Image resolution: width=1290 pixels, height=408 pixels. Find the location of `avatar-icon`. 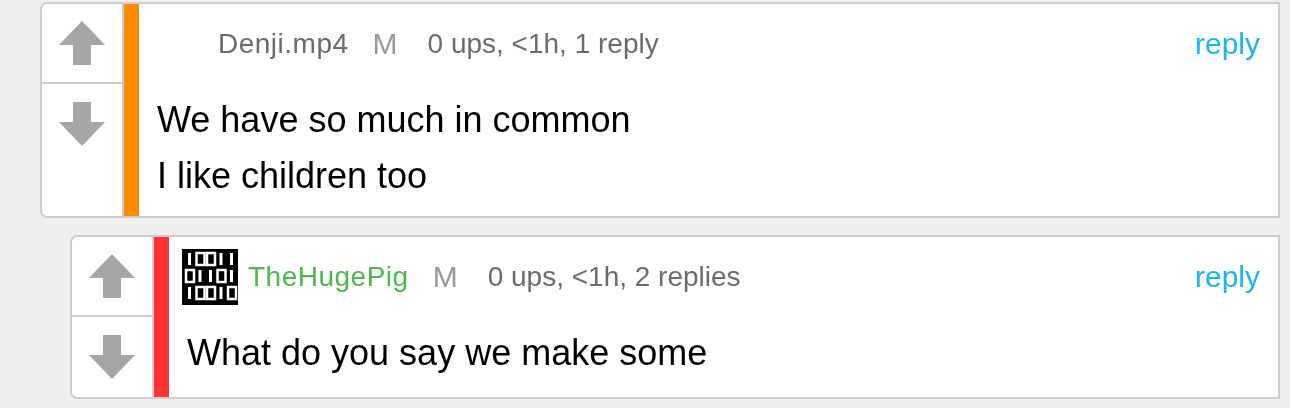

avatar-icon is located at coordinates (210, 277).